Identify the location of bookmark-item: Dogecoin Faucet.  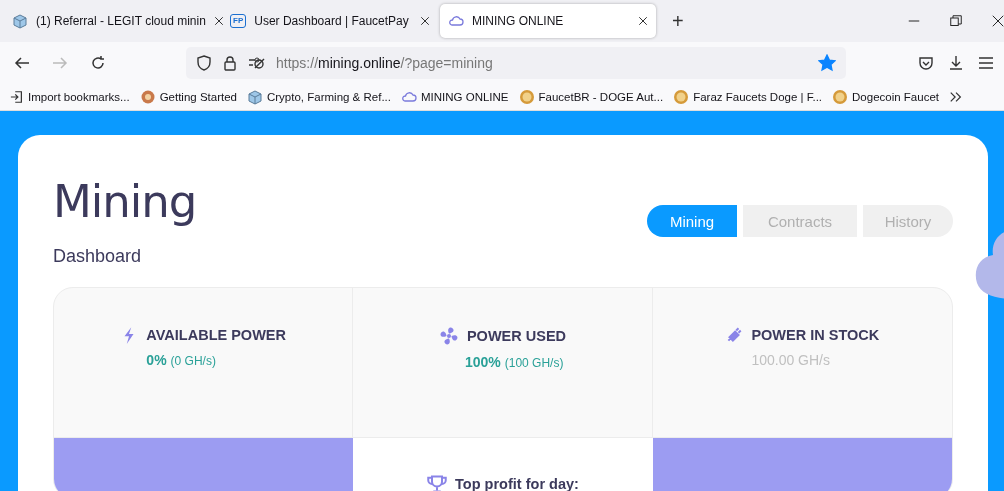
(885, 97).